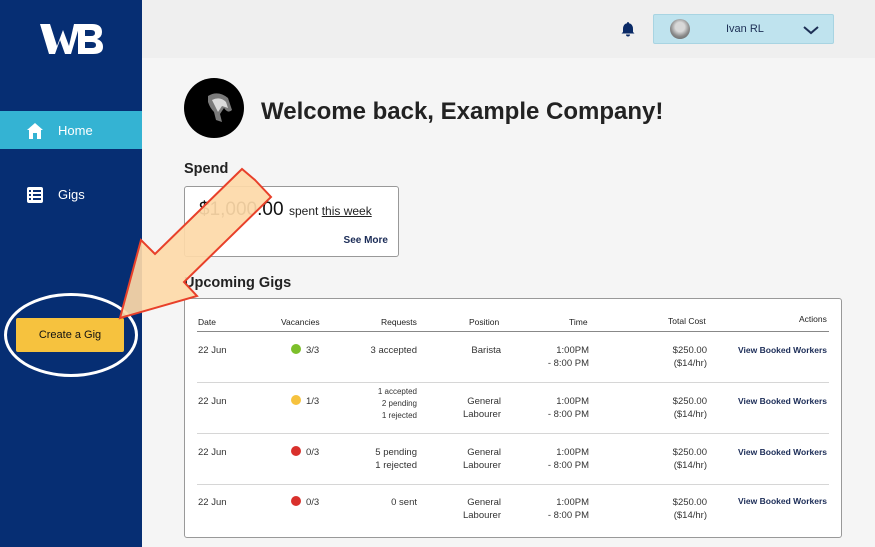 The height and width of the screenshot is (547, 875). I want to click on request-line: 2 pending, so click(399, 403).